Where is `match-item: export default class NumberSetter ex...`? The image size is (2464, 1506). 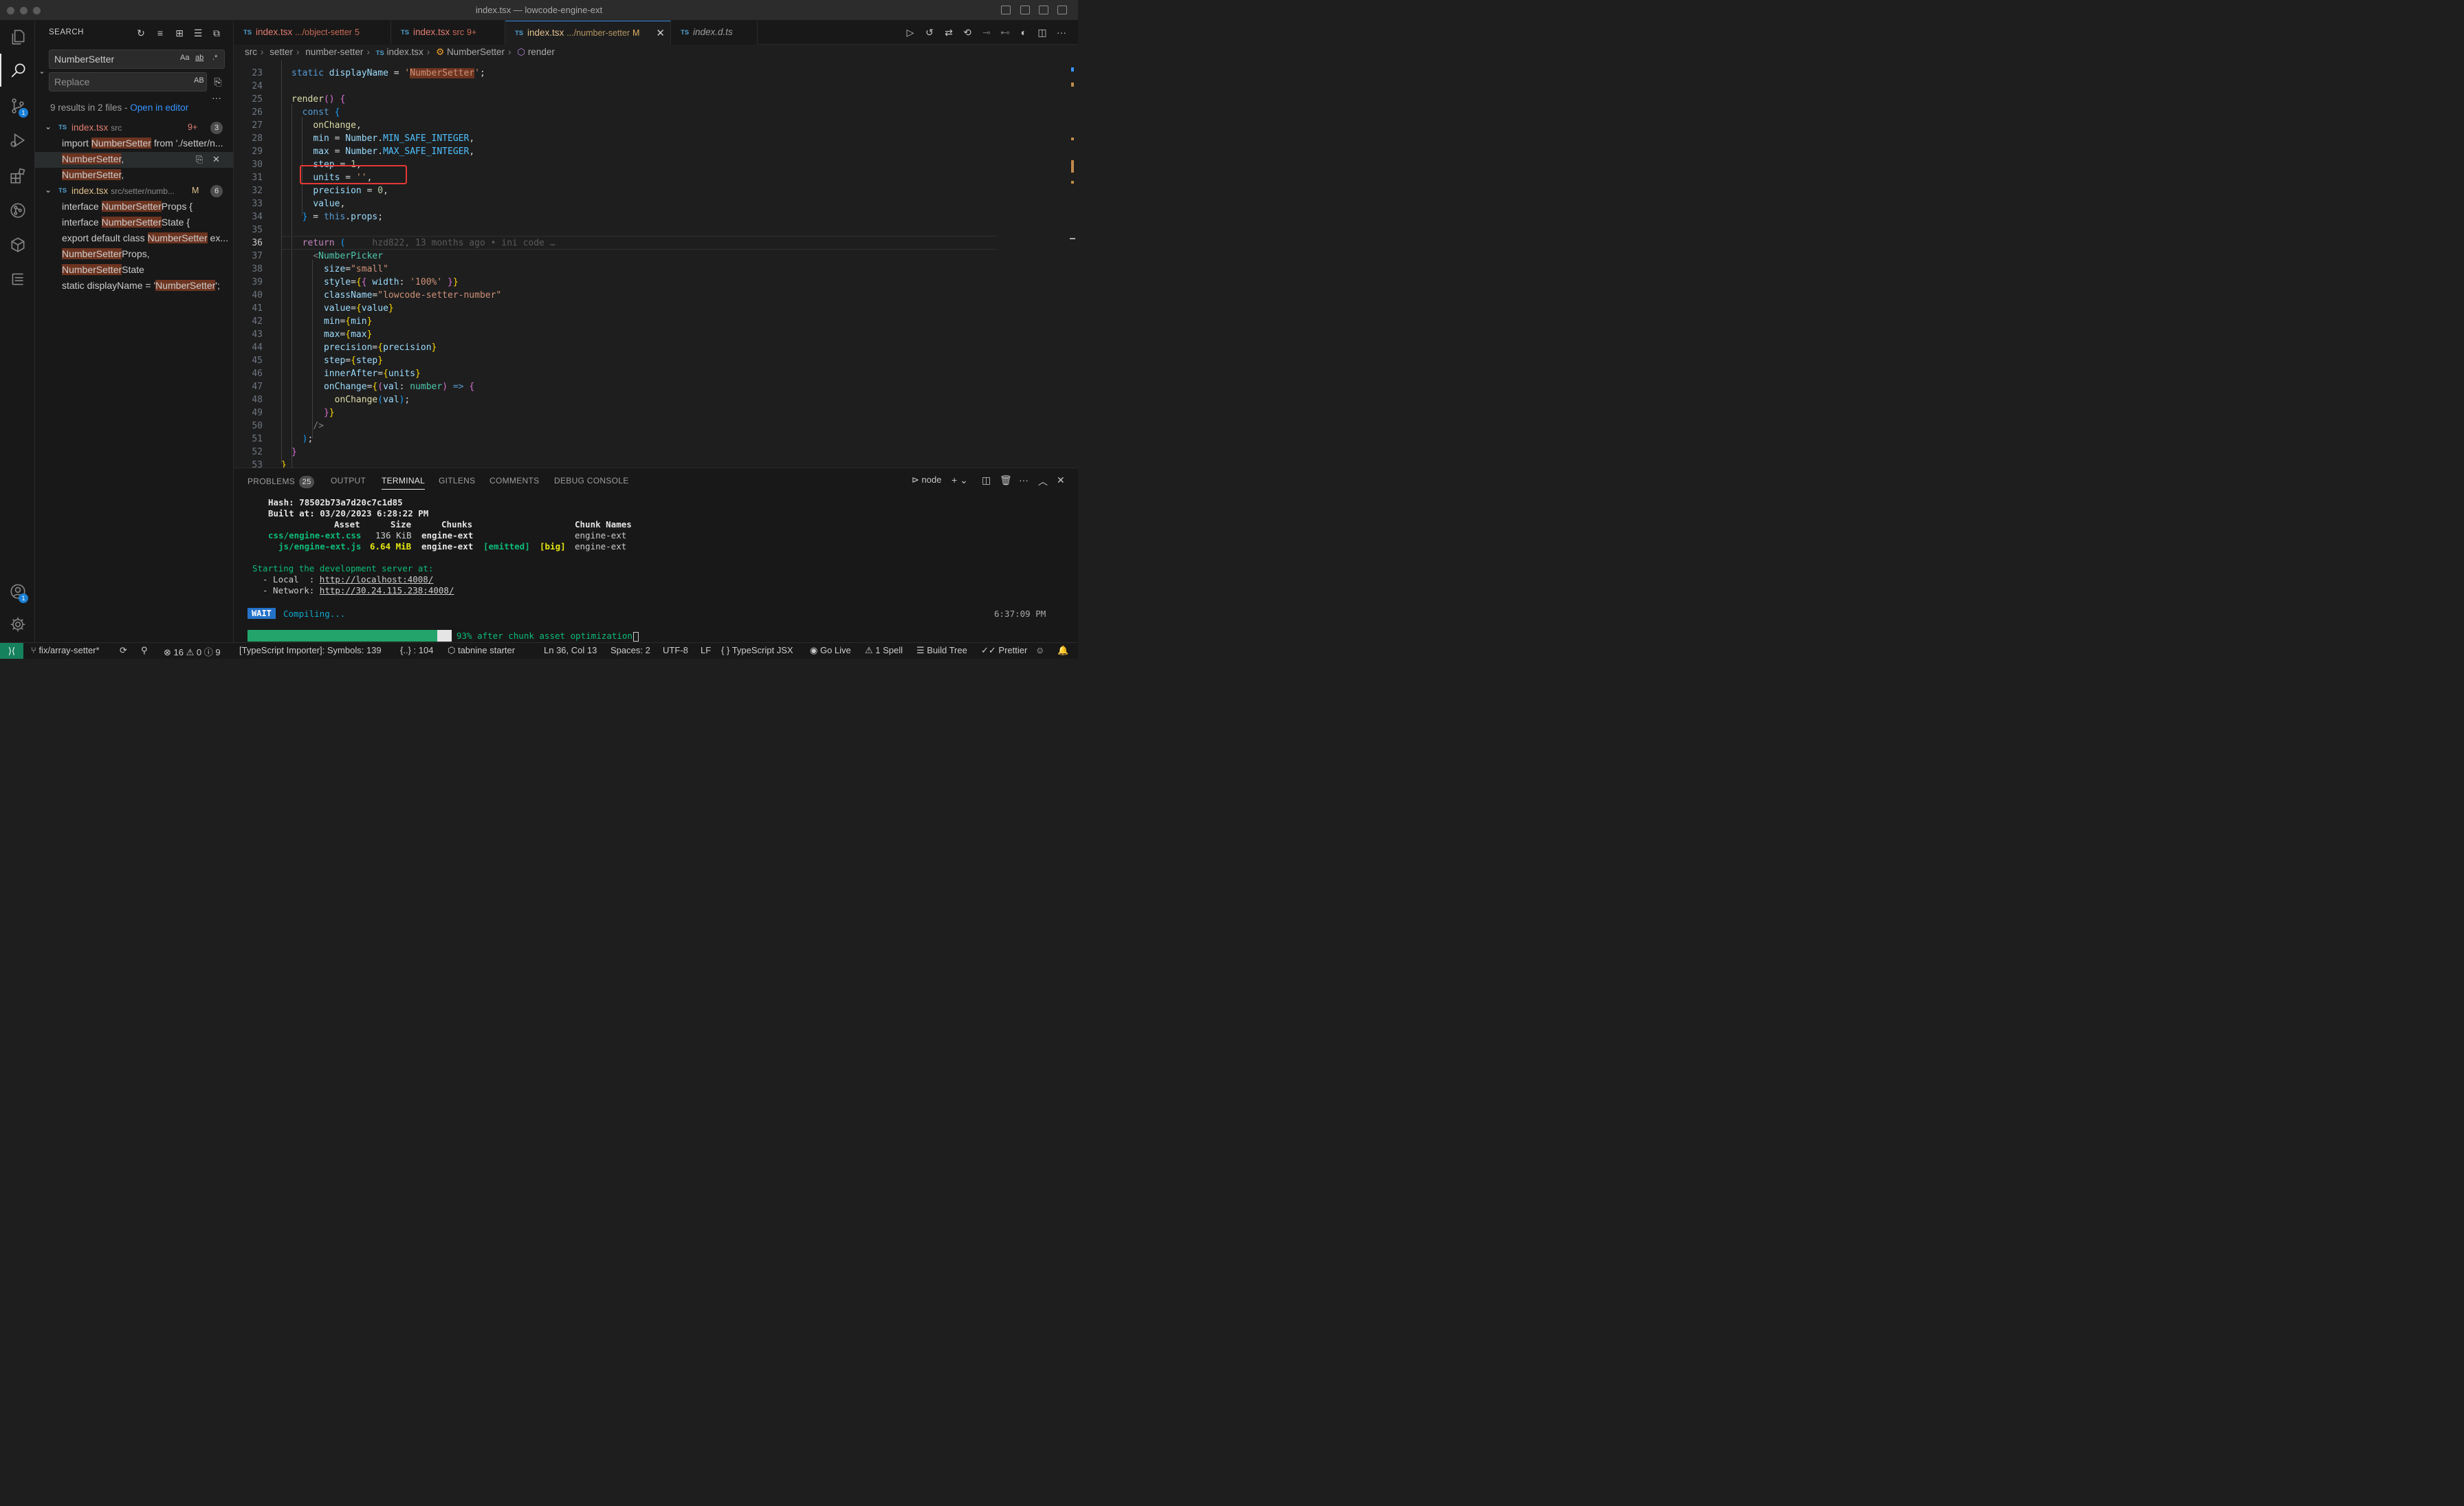
match-item: export default class NumberSetter ex... is located at coordinates (134, 239).